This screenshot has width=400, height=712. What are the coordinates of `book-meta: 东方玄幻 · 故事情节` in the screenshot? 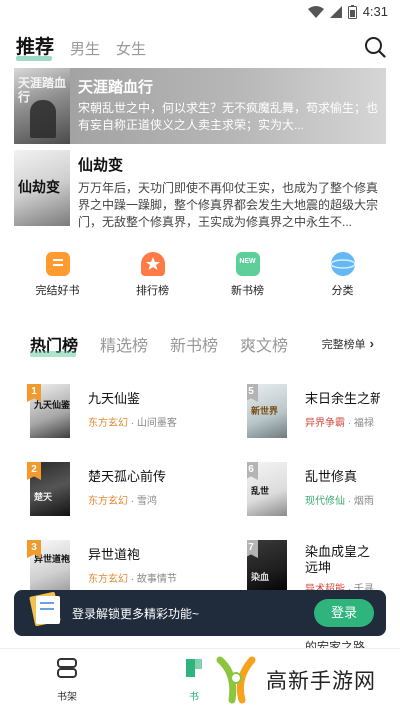 It's located at (132, 579).